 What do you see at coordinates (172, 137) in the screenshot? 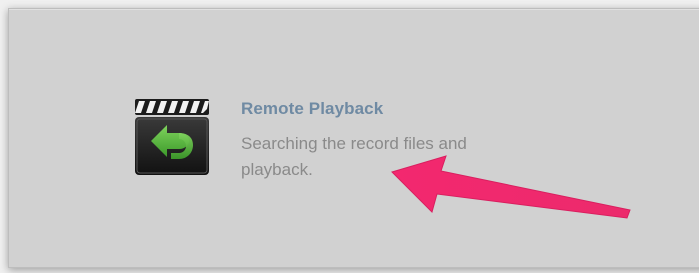
I see `clapperboard-back-arrow-icon` at bounding box center [172, 137].